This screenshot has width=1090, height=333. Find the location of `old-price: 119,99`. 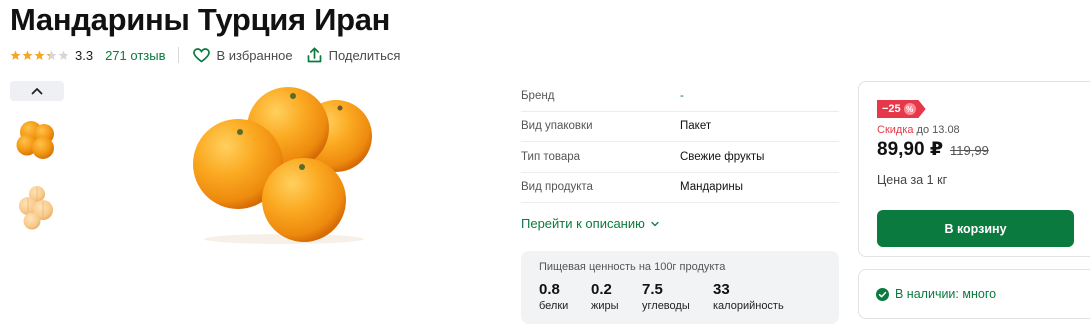

old-price: 119,99 is located at coordinates (969, 150).